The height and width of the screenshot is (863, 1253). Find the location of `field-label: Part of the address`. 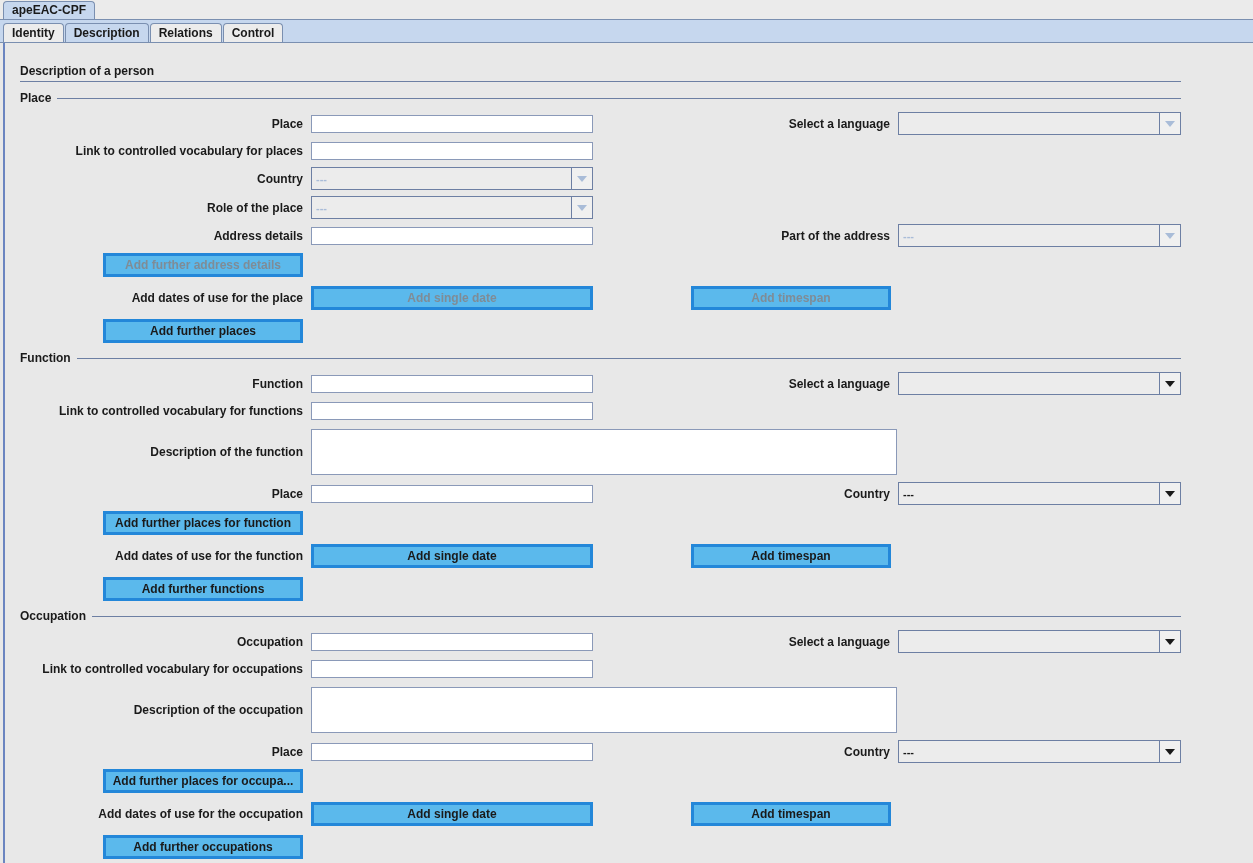

field-label: Part of the address is located at coordinates (835, 235).